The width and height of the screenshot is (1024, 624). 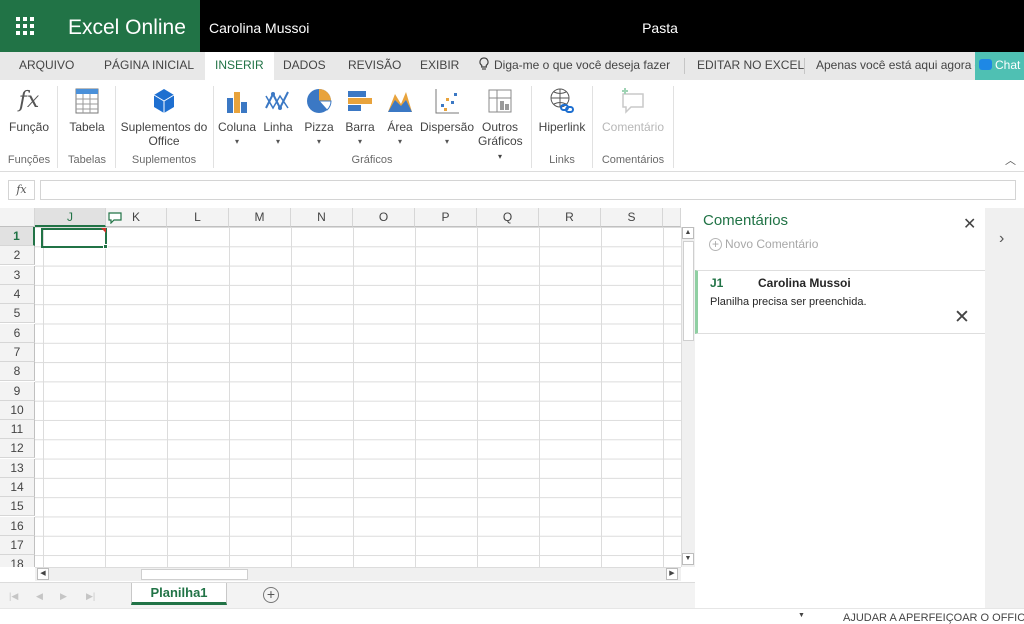 I want to click on formula-input, so click(x=528, y=190).